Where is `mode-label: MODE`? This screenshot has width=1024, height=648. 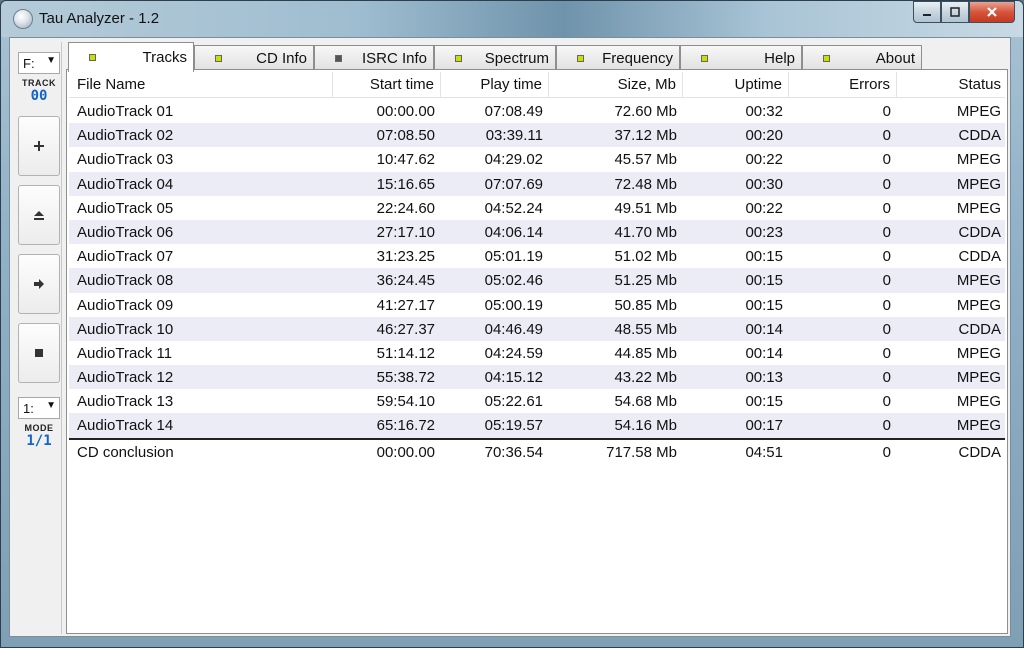 mode-label: MODE is located at coordinates (39, 428).